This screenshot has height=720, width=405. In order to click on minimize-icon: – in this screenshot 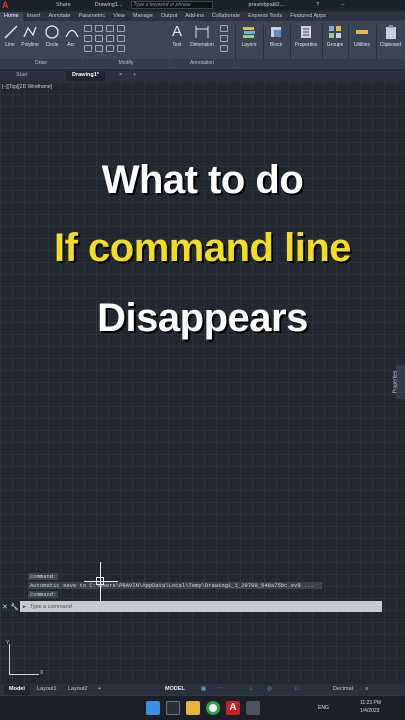, I will do `click(342, 5)`.